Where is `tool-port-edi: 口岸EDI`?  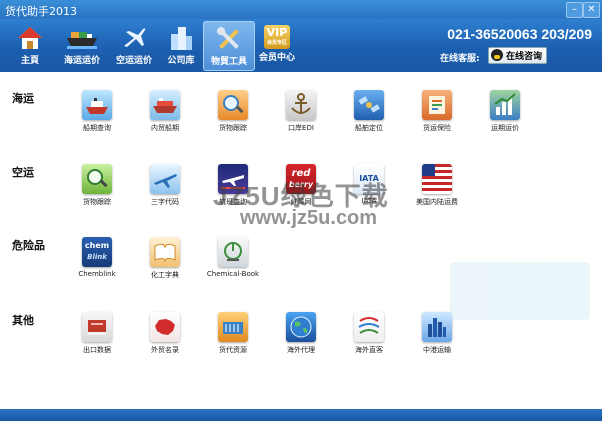 tool-port-edi: 口岸EDI is located at coordinates (301, 111).